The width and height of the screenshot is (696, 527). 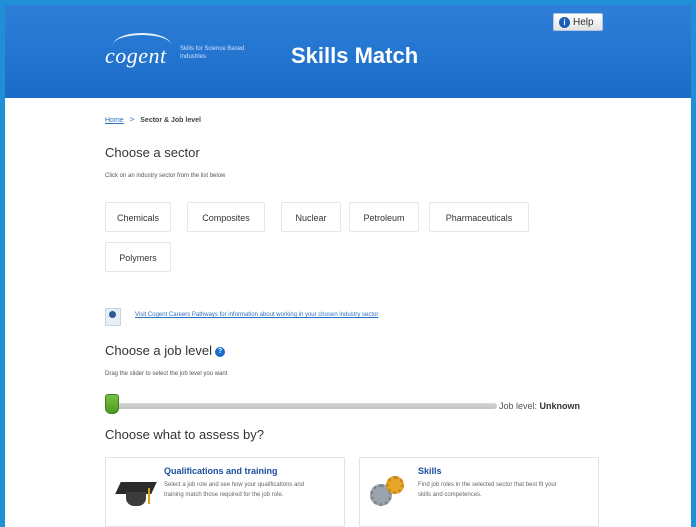 I want to click on sector-button-chemicals: Chemicals, so click(x=138, y=217).